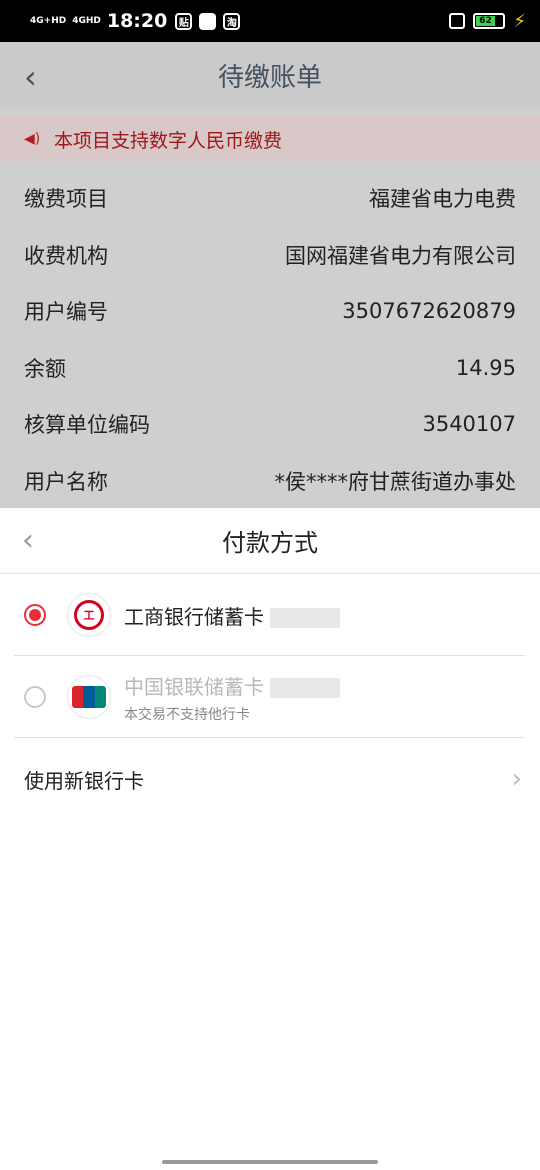  I want to click on new-card-label: 使用新银行卡, so click(84, 780).